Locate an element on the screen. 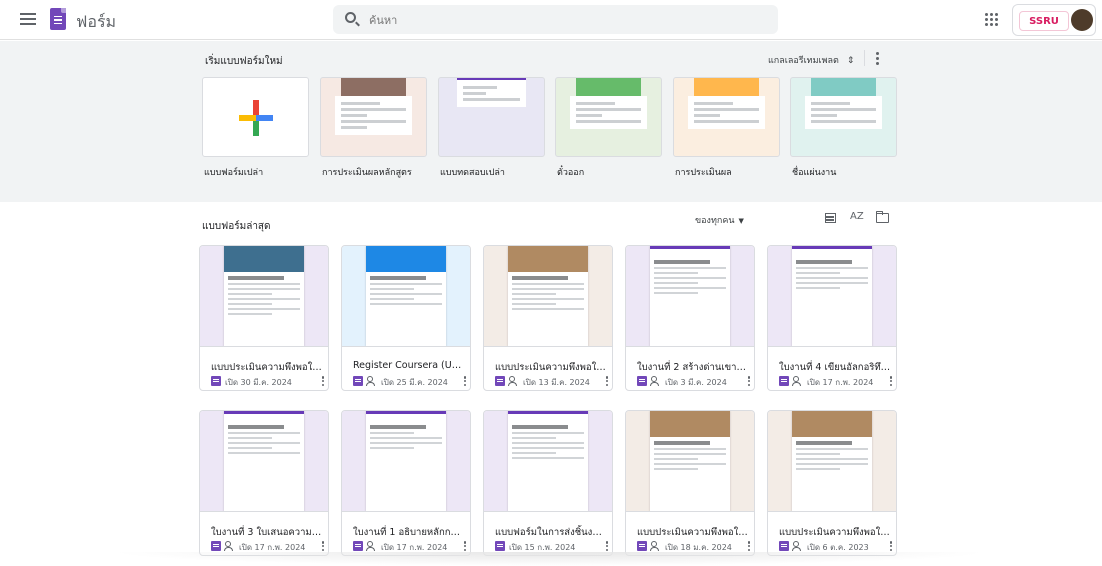 This screenshot has height=566, width=1102. template-course-evaluation is located at coordinates (373, 117).